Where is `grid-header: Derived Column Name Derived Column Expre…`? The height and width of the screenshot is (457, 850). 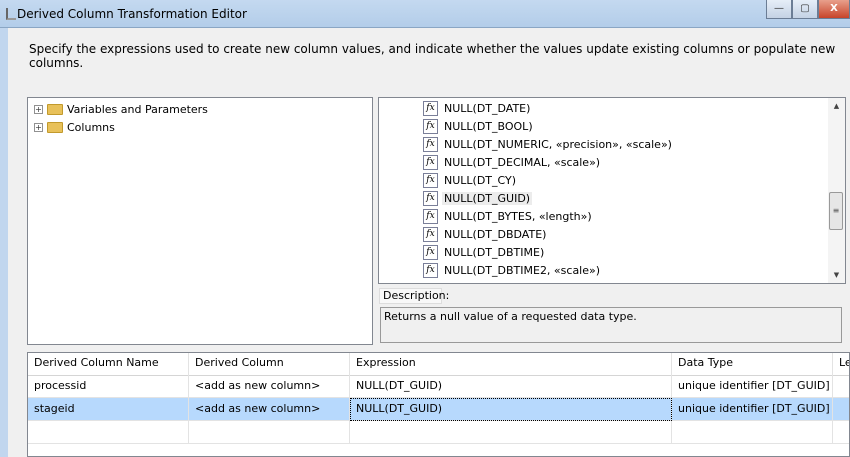 grid-header: Derived Column Name Derived Column Expre… is located at coordinates (438, 364).